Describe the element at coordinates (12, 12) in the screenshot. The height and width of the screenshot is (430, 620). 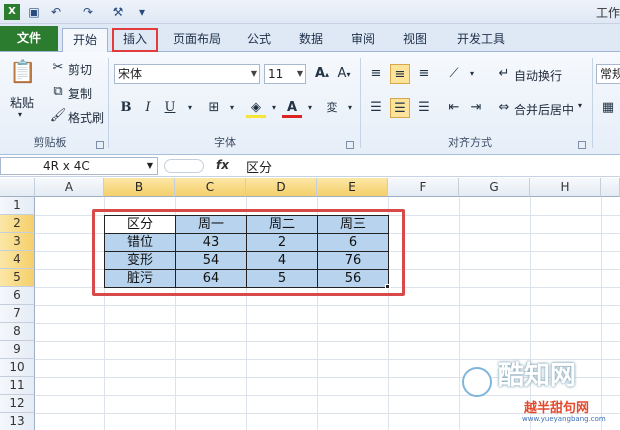
I see `excel-logo-icon: X` at that location.